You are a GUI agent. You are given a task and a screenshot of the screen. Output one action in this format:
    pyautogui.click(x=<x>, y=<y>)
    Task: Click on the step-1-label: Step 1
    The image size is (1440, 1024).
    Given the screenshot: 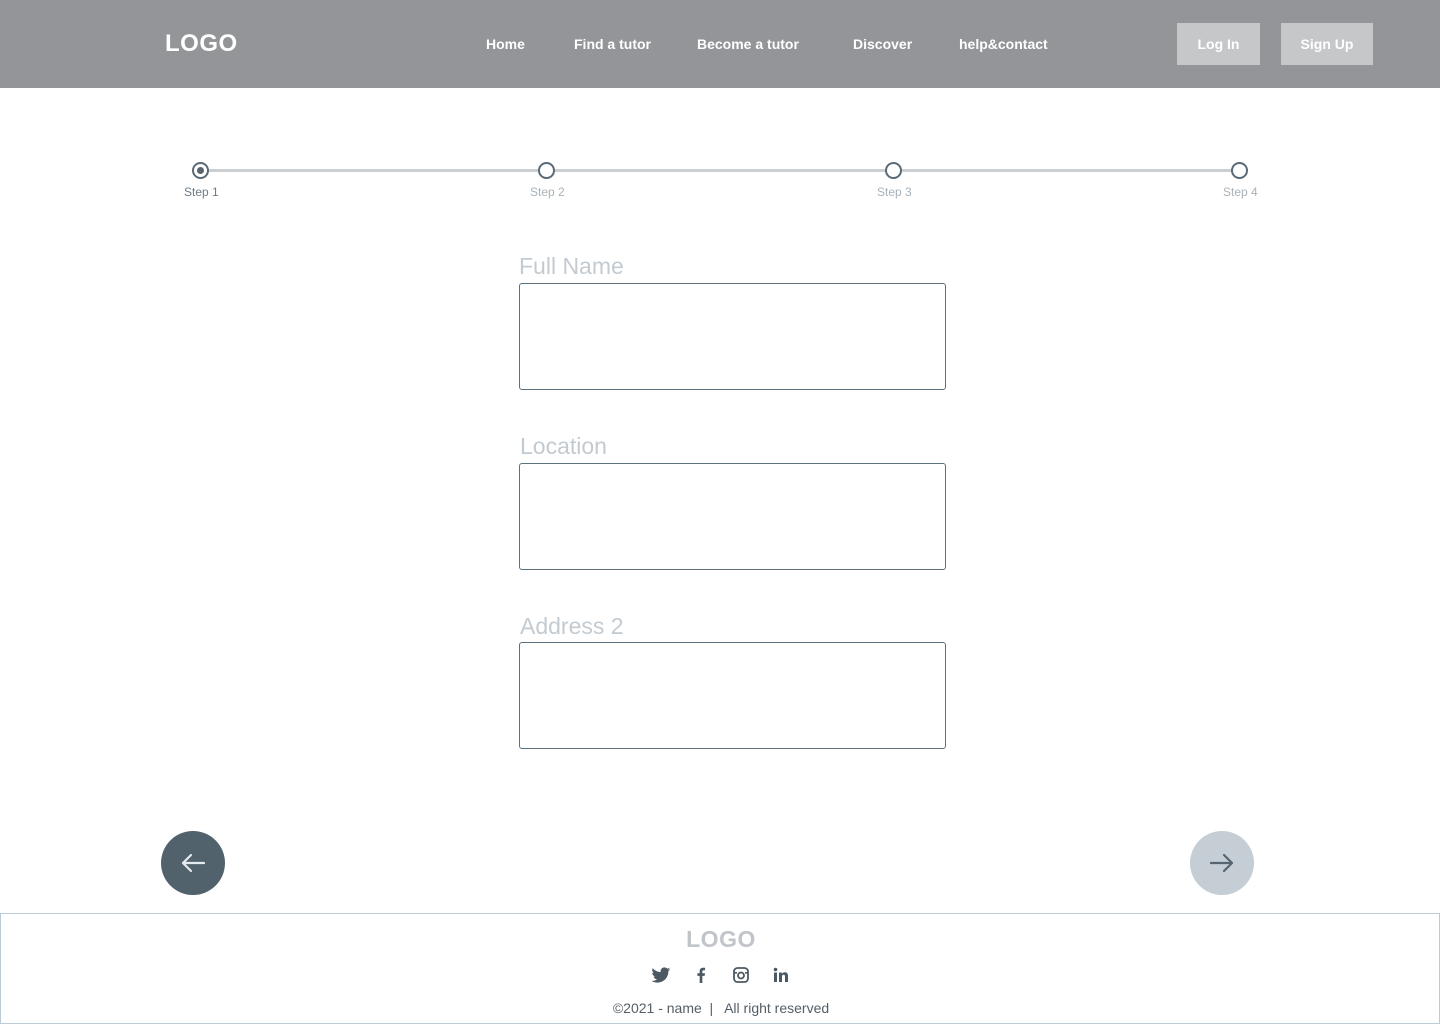 What is the action you would take?
    pyautogui.click(x=201, y=192)
    